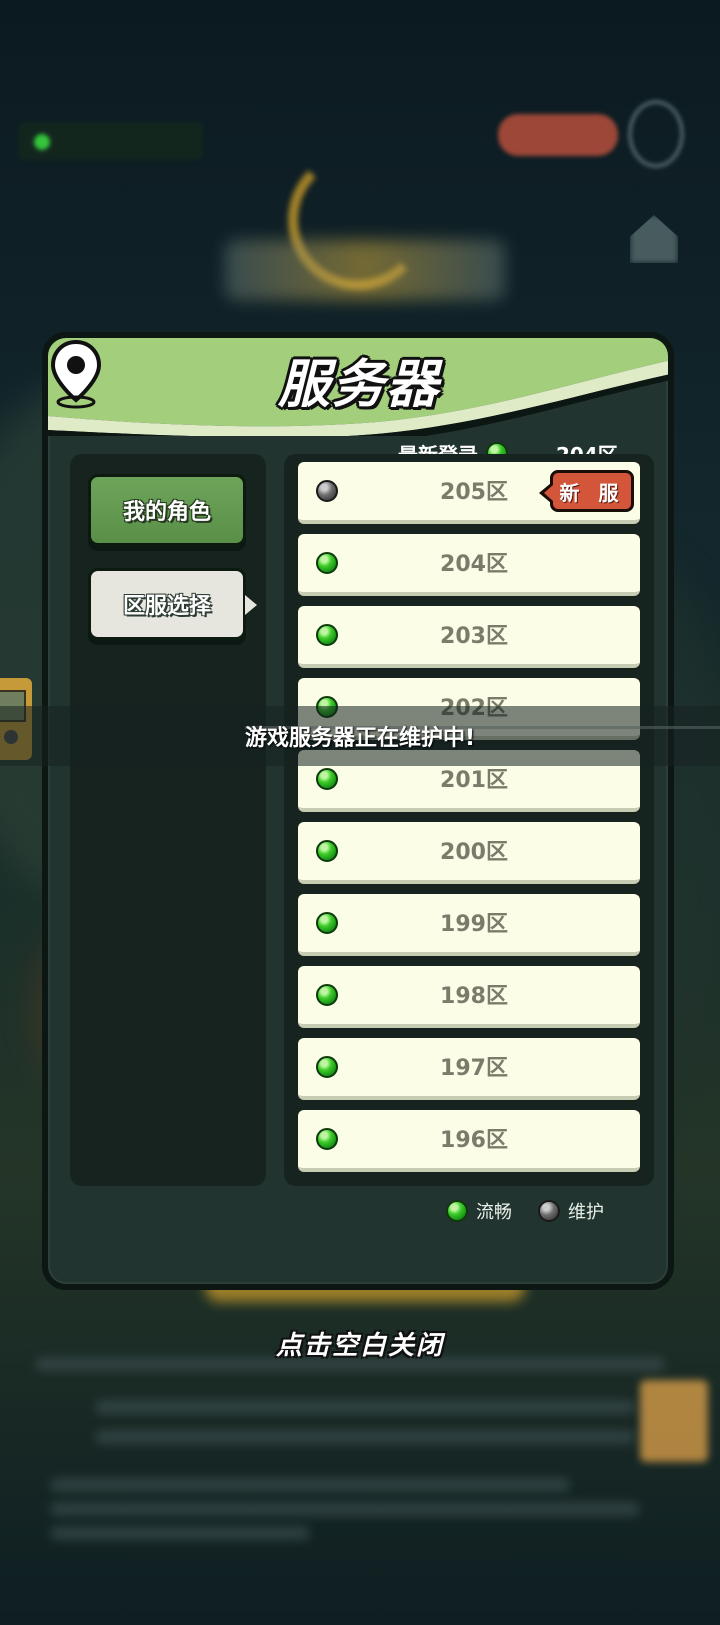 This screenshot has height=1625, width=720. I want to click on background-game-logo, so click(365, 270).